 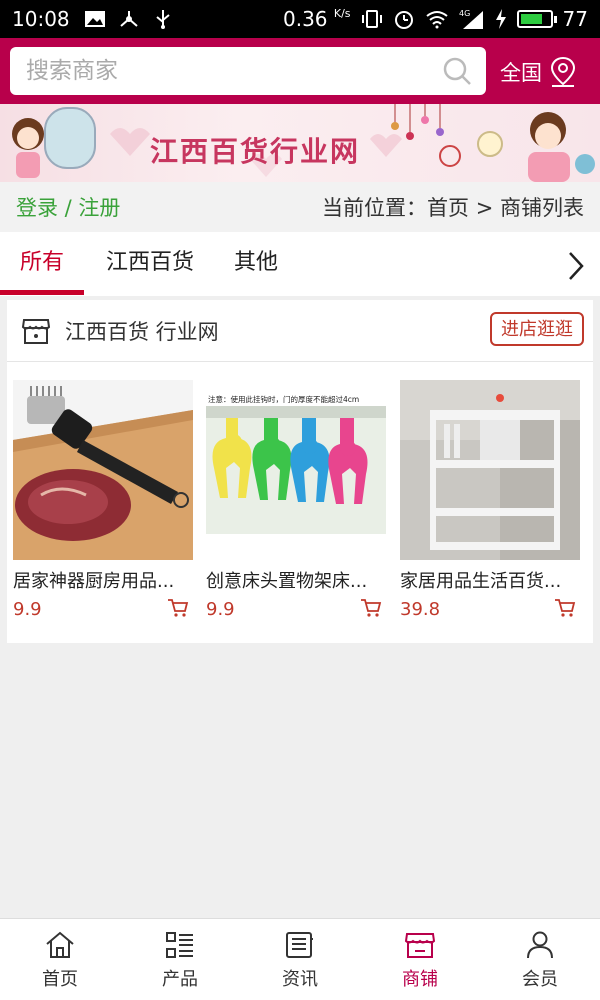 I want to click on location-pin-icon, so click(x=563, y=72).